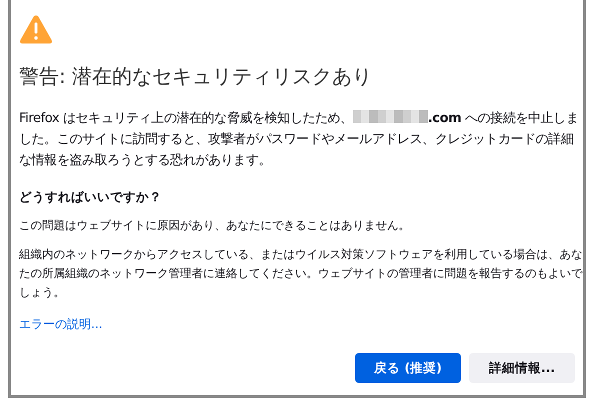 This screenshot has width=602, height=407. Describe the element at coordinates (301, 273) in the screenshot. I see `body-text: 組織内のネットワークからアクセスしている、またはウイルス対策ソフトウェアを利用している場合は、あなたの所属組織のネットワーク管理者に連絡してください。ウェブサイトの管理者に問題を報告するのもよいでしょう。` at that location.